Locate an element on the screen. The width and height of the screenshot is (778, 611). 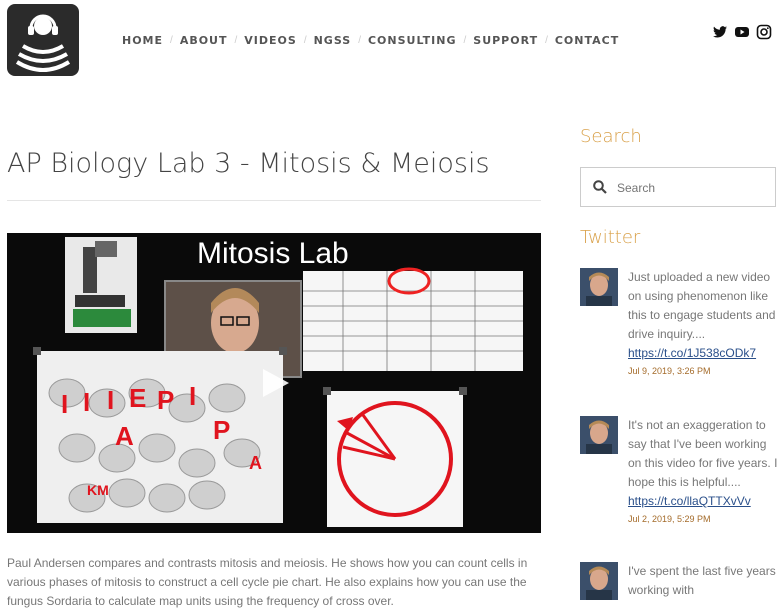
annotation-letter: KM is located at coordinates (98, 490).